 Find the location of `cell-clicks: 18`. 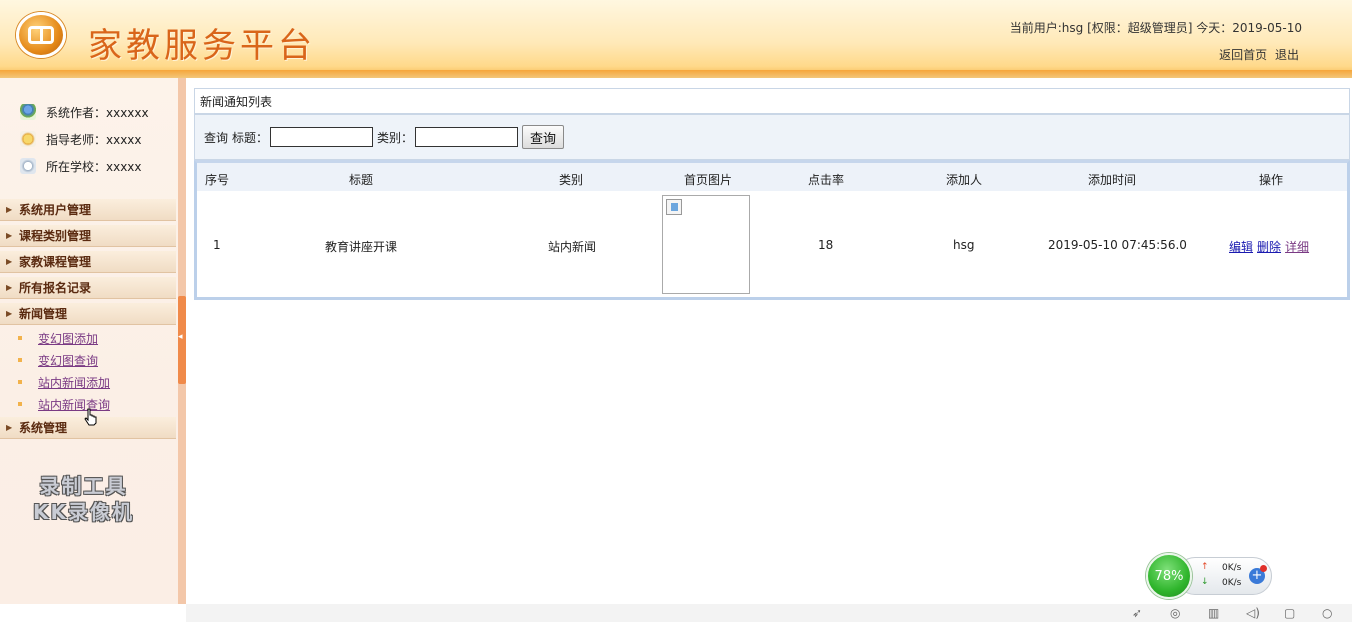

cell-clicks: 18 is located at coordinates (826, 245).